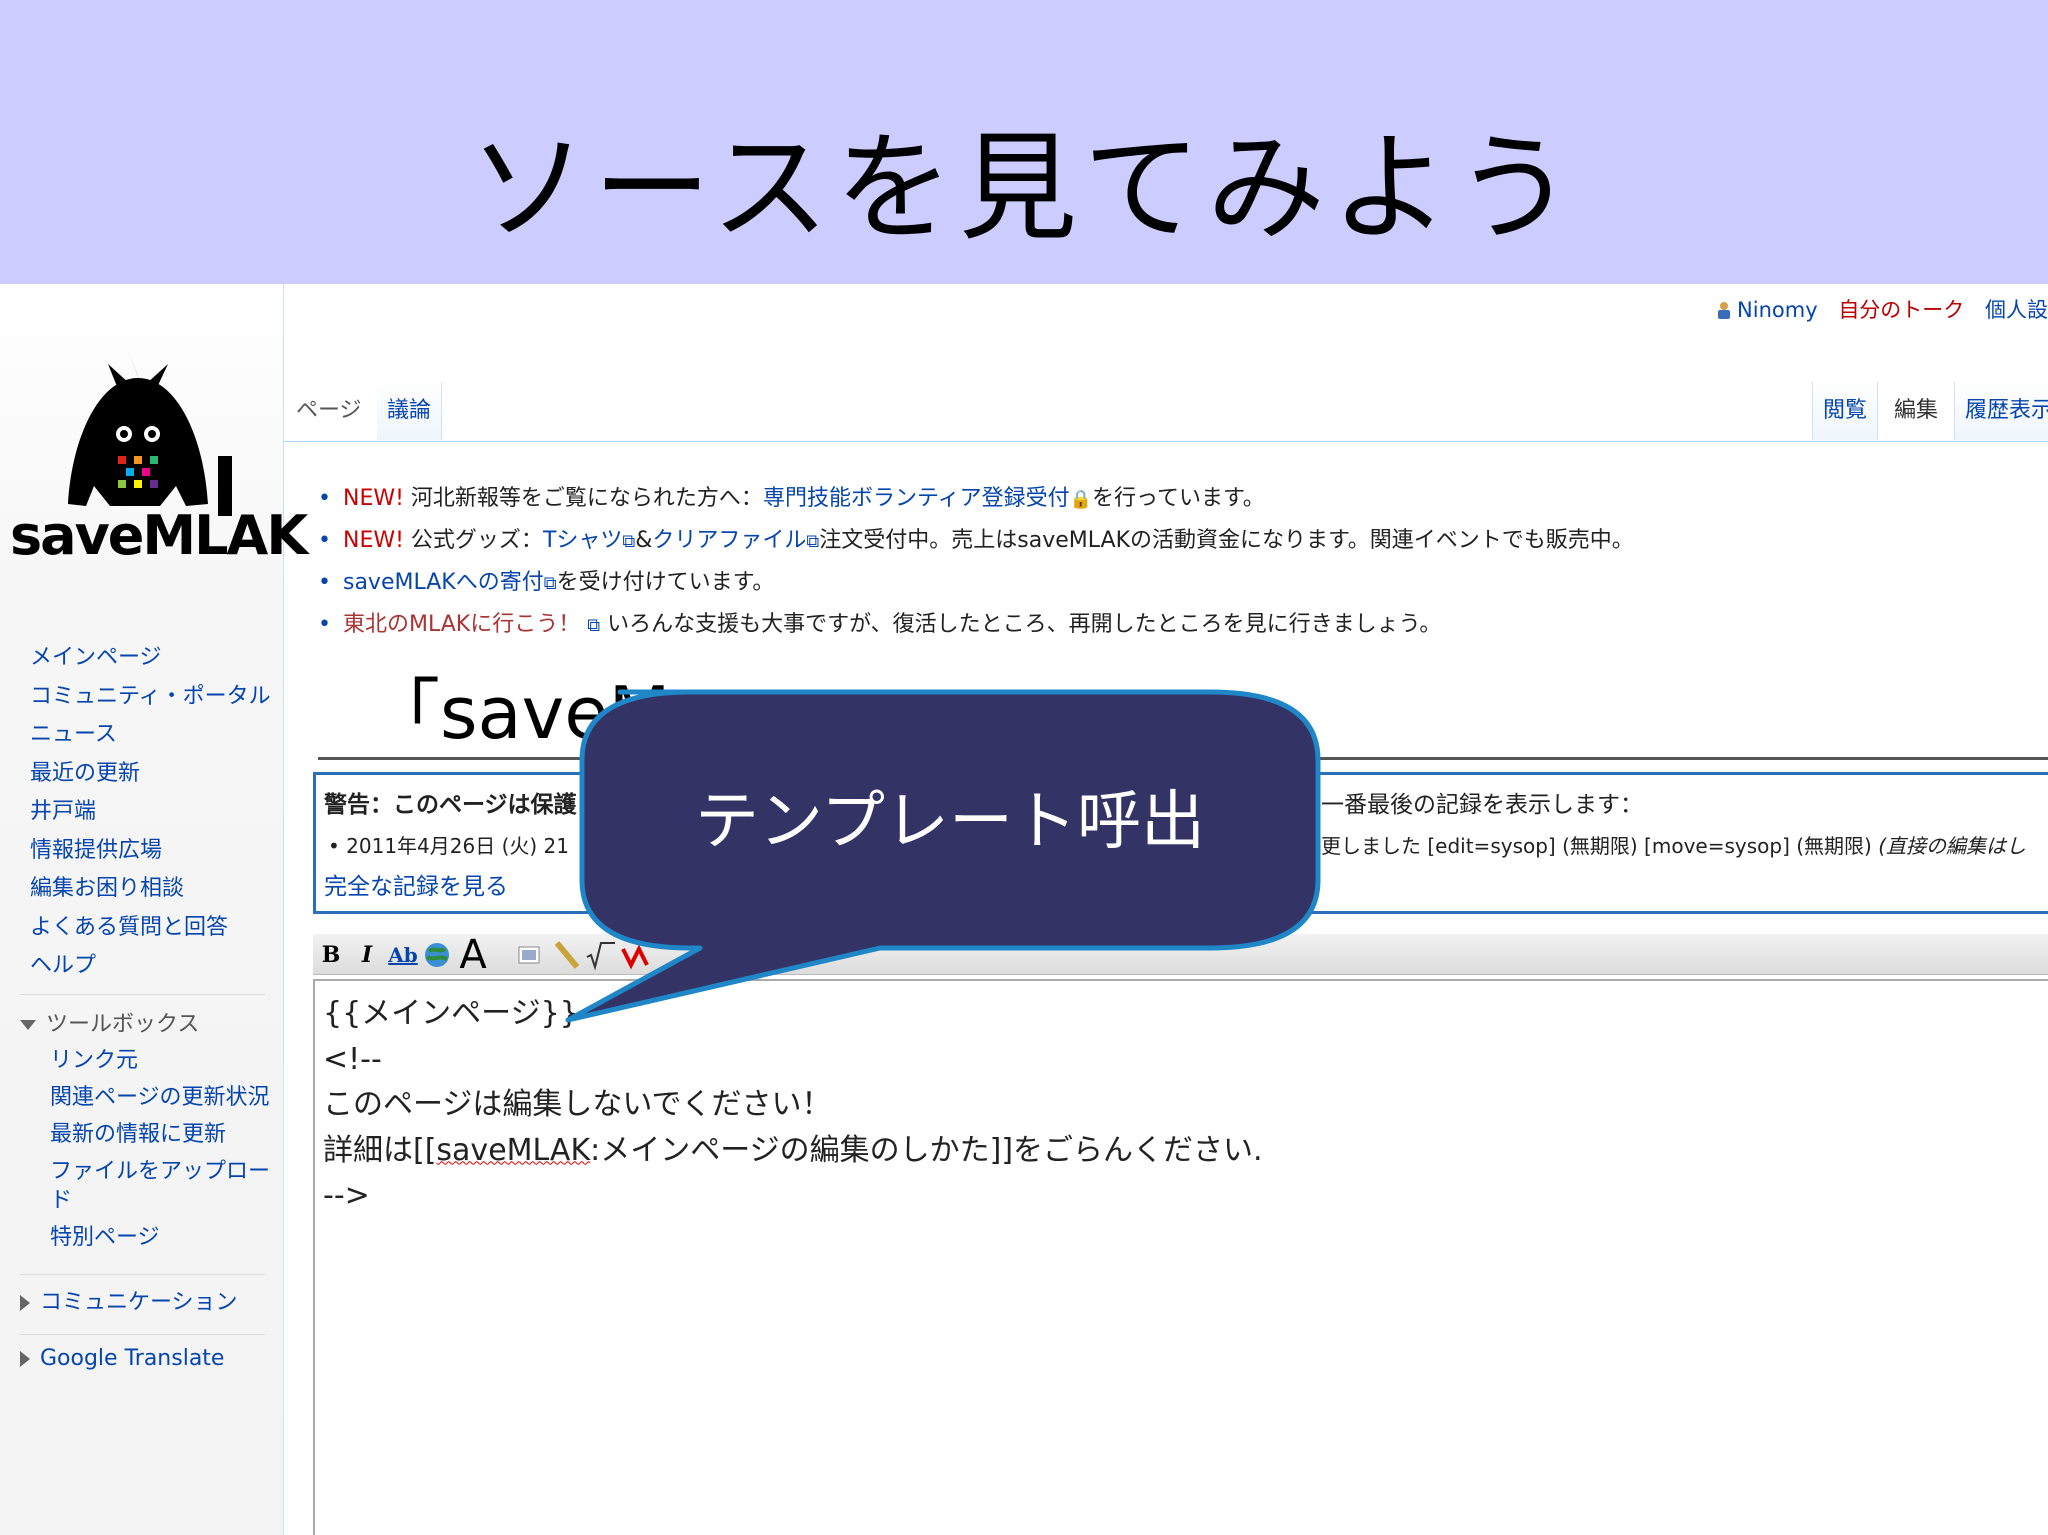 This screenshot has height=1535, width=2048. Describe the element at coordinates (150, 658) in the screenshot. I see `nav-main-page: メインページ` at that location.